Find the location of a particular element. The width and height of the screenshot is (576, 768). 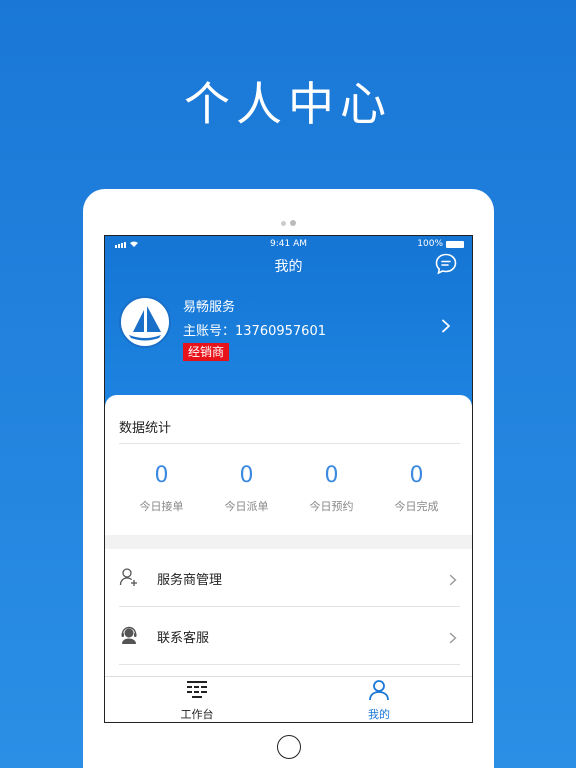

stat-today-completed: 0 今日完成 is located at coordinates (416, 488).